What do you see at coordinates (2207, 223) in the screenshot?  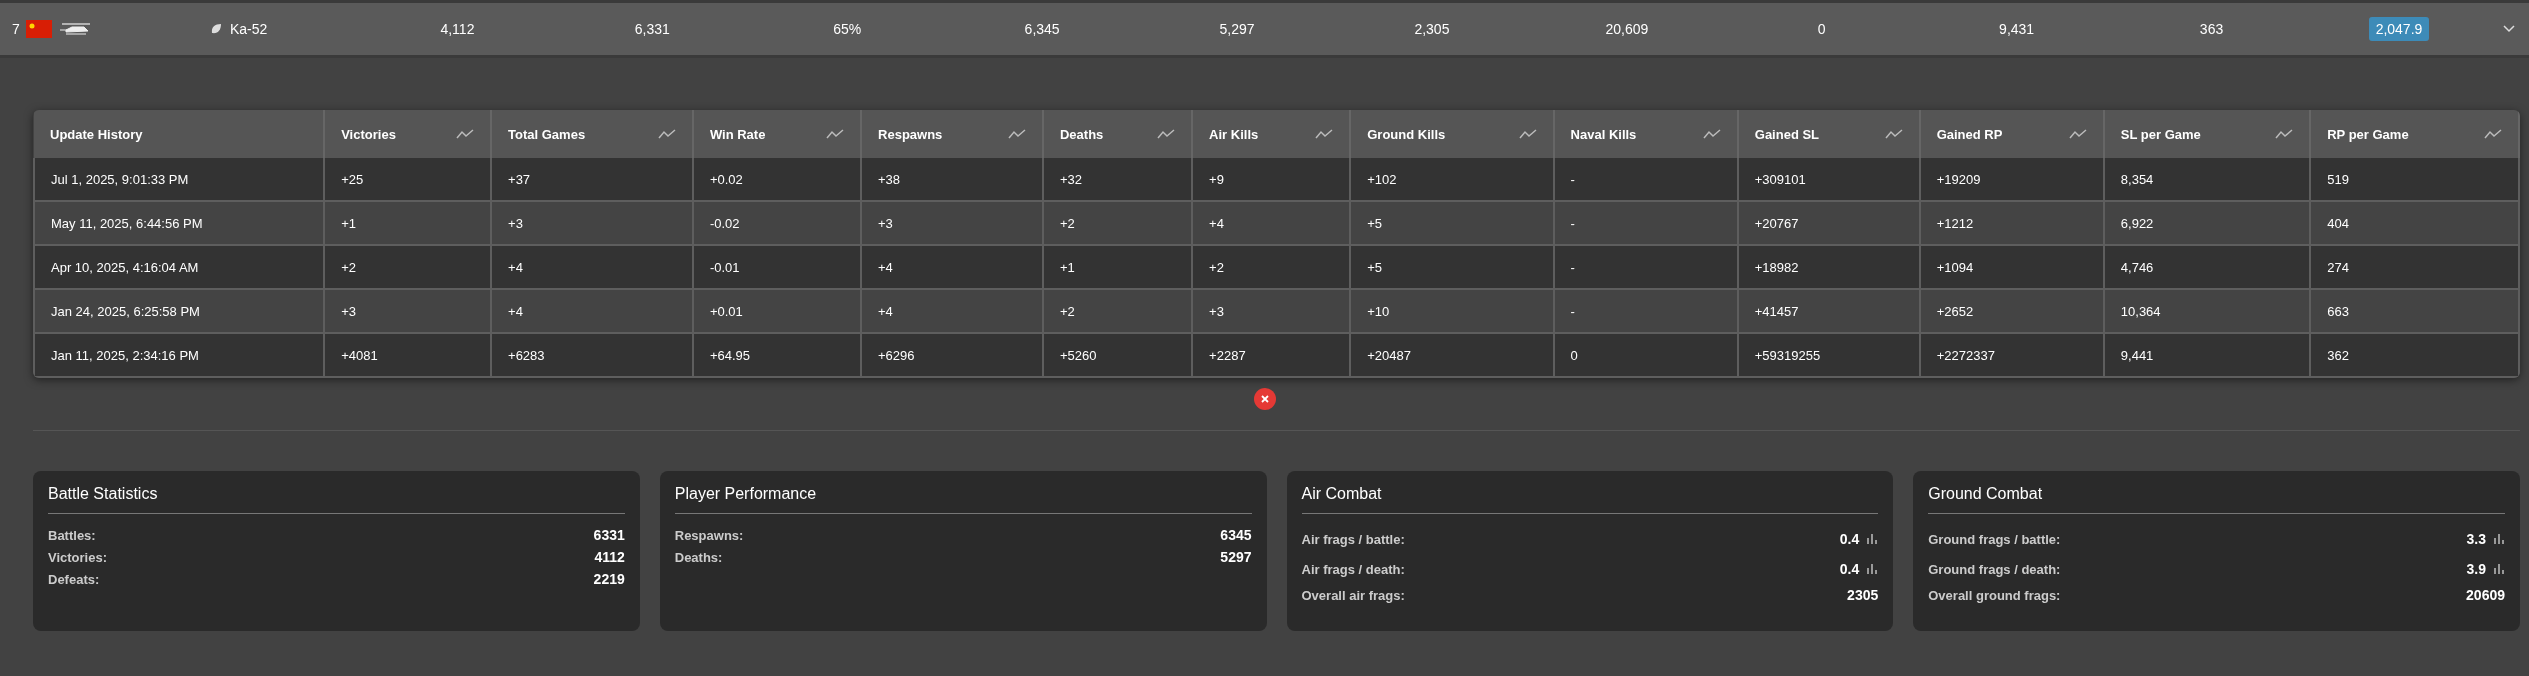 I see `table-cell: 6,922` at bounding box center [2207, 223].